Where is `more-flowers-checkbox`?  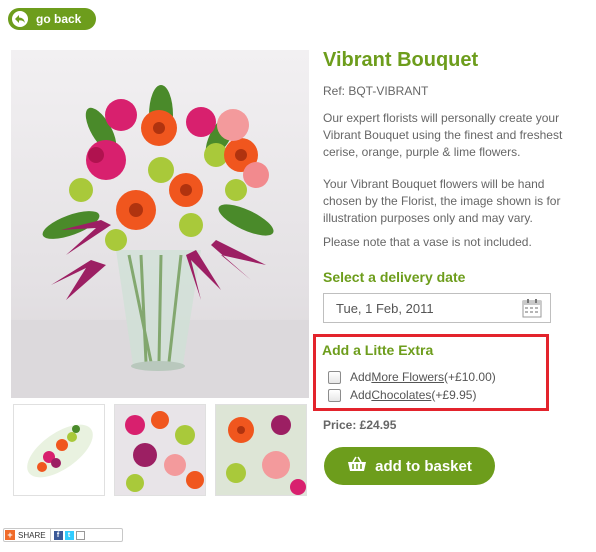
more-flowers-checkbox is located at coordinates (334, 377).